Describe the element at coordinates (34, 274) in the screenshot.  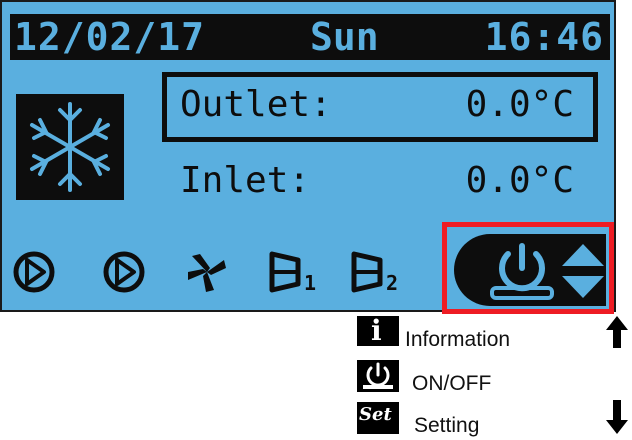
I see `pump-1-icon` at that location.